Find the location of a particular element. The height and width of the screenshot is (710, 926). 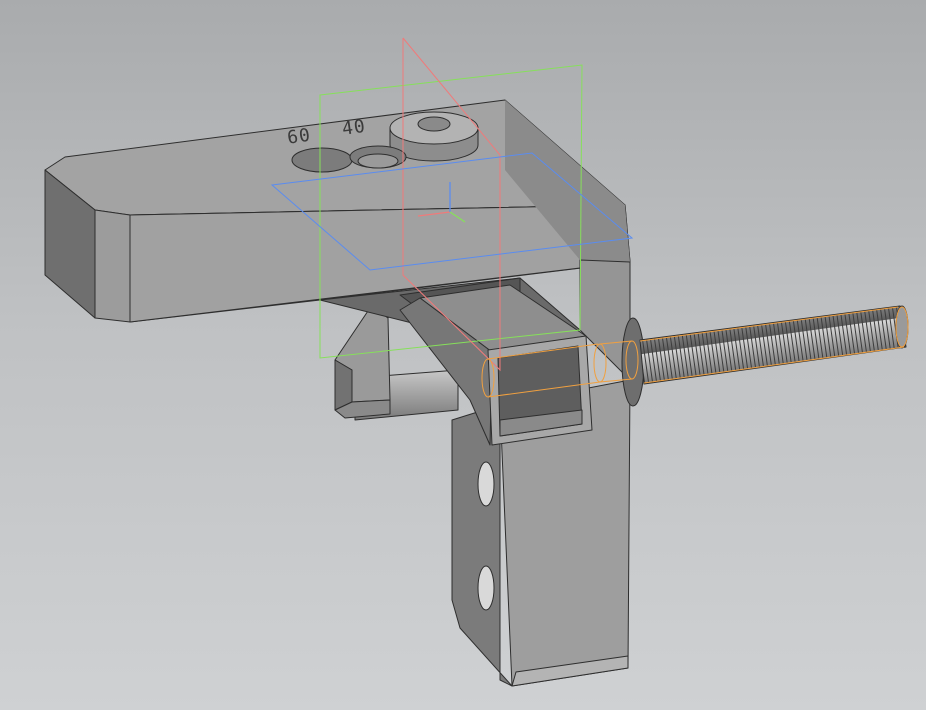

hex-nut-body is located at coordinates (633, 362).